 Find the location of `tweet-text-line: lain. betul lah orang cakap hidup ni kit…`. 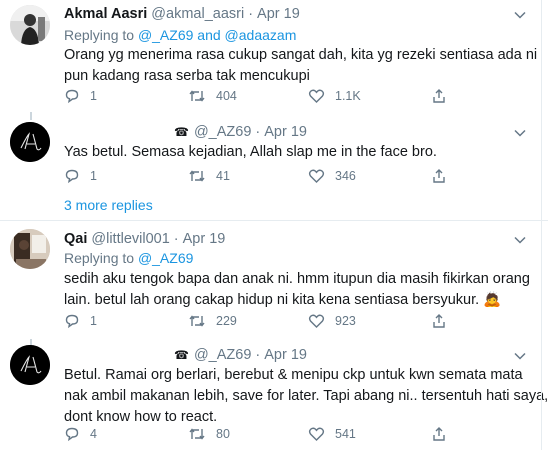

tweet-text-line: lain. betul lah orang cakap hidup ni kit… is located at coordinates (283, 300).